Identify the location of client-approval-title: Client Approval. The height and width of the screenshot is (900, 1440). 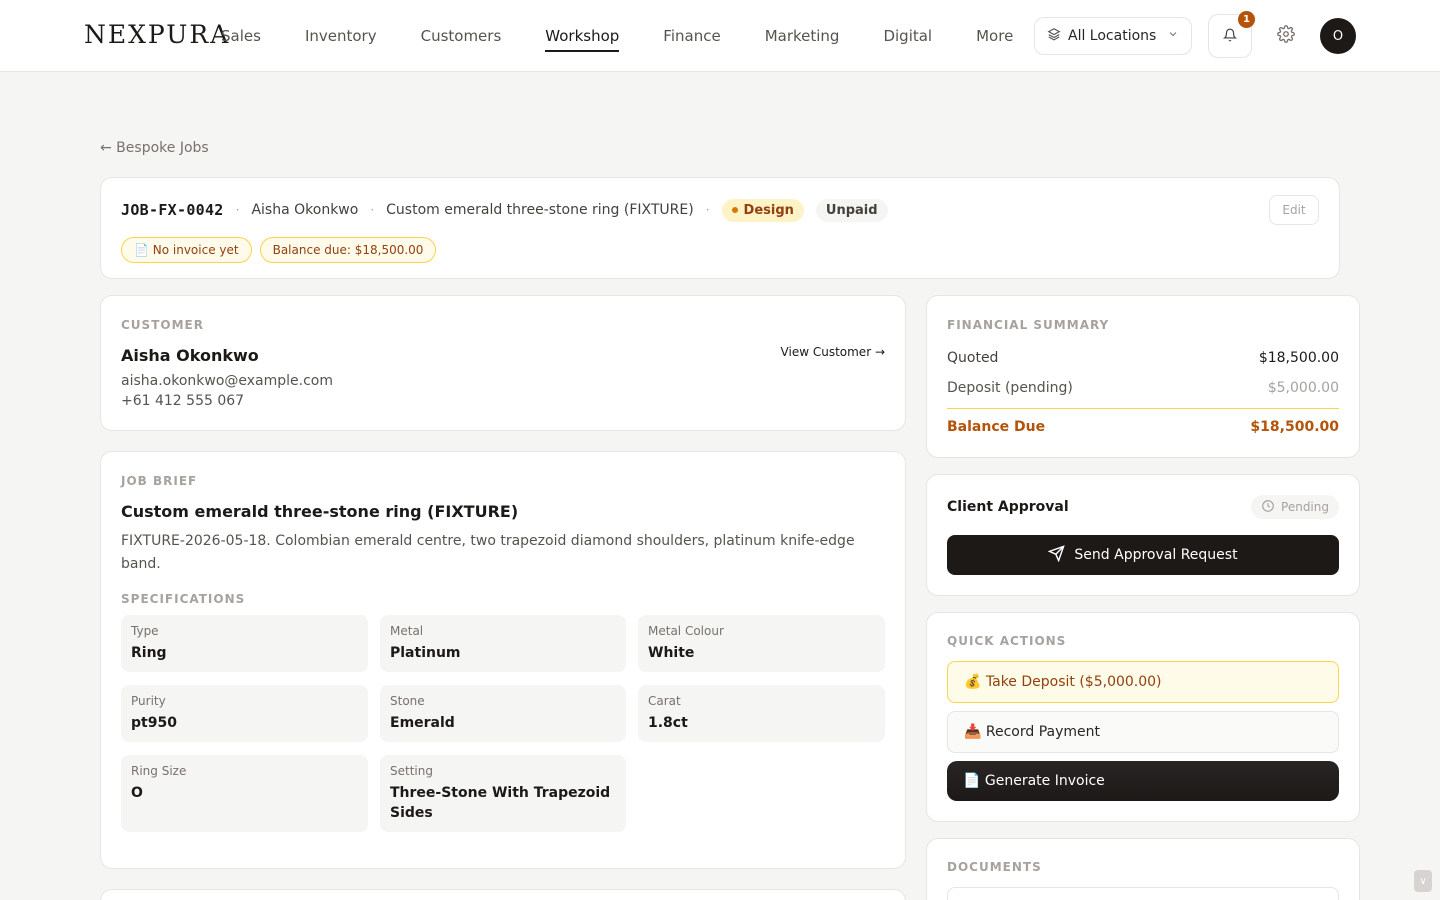
(1008, 507).